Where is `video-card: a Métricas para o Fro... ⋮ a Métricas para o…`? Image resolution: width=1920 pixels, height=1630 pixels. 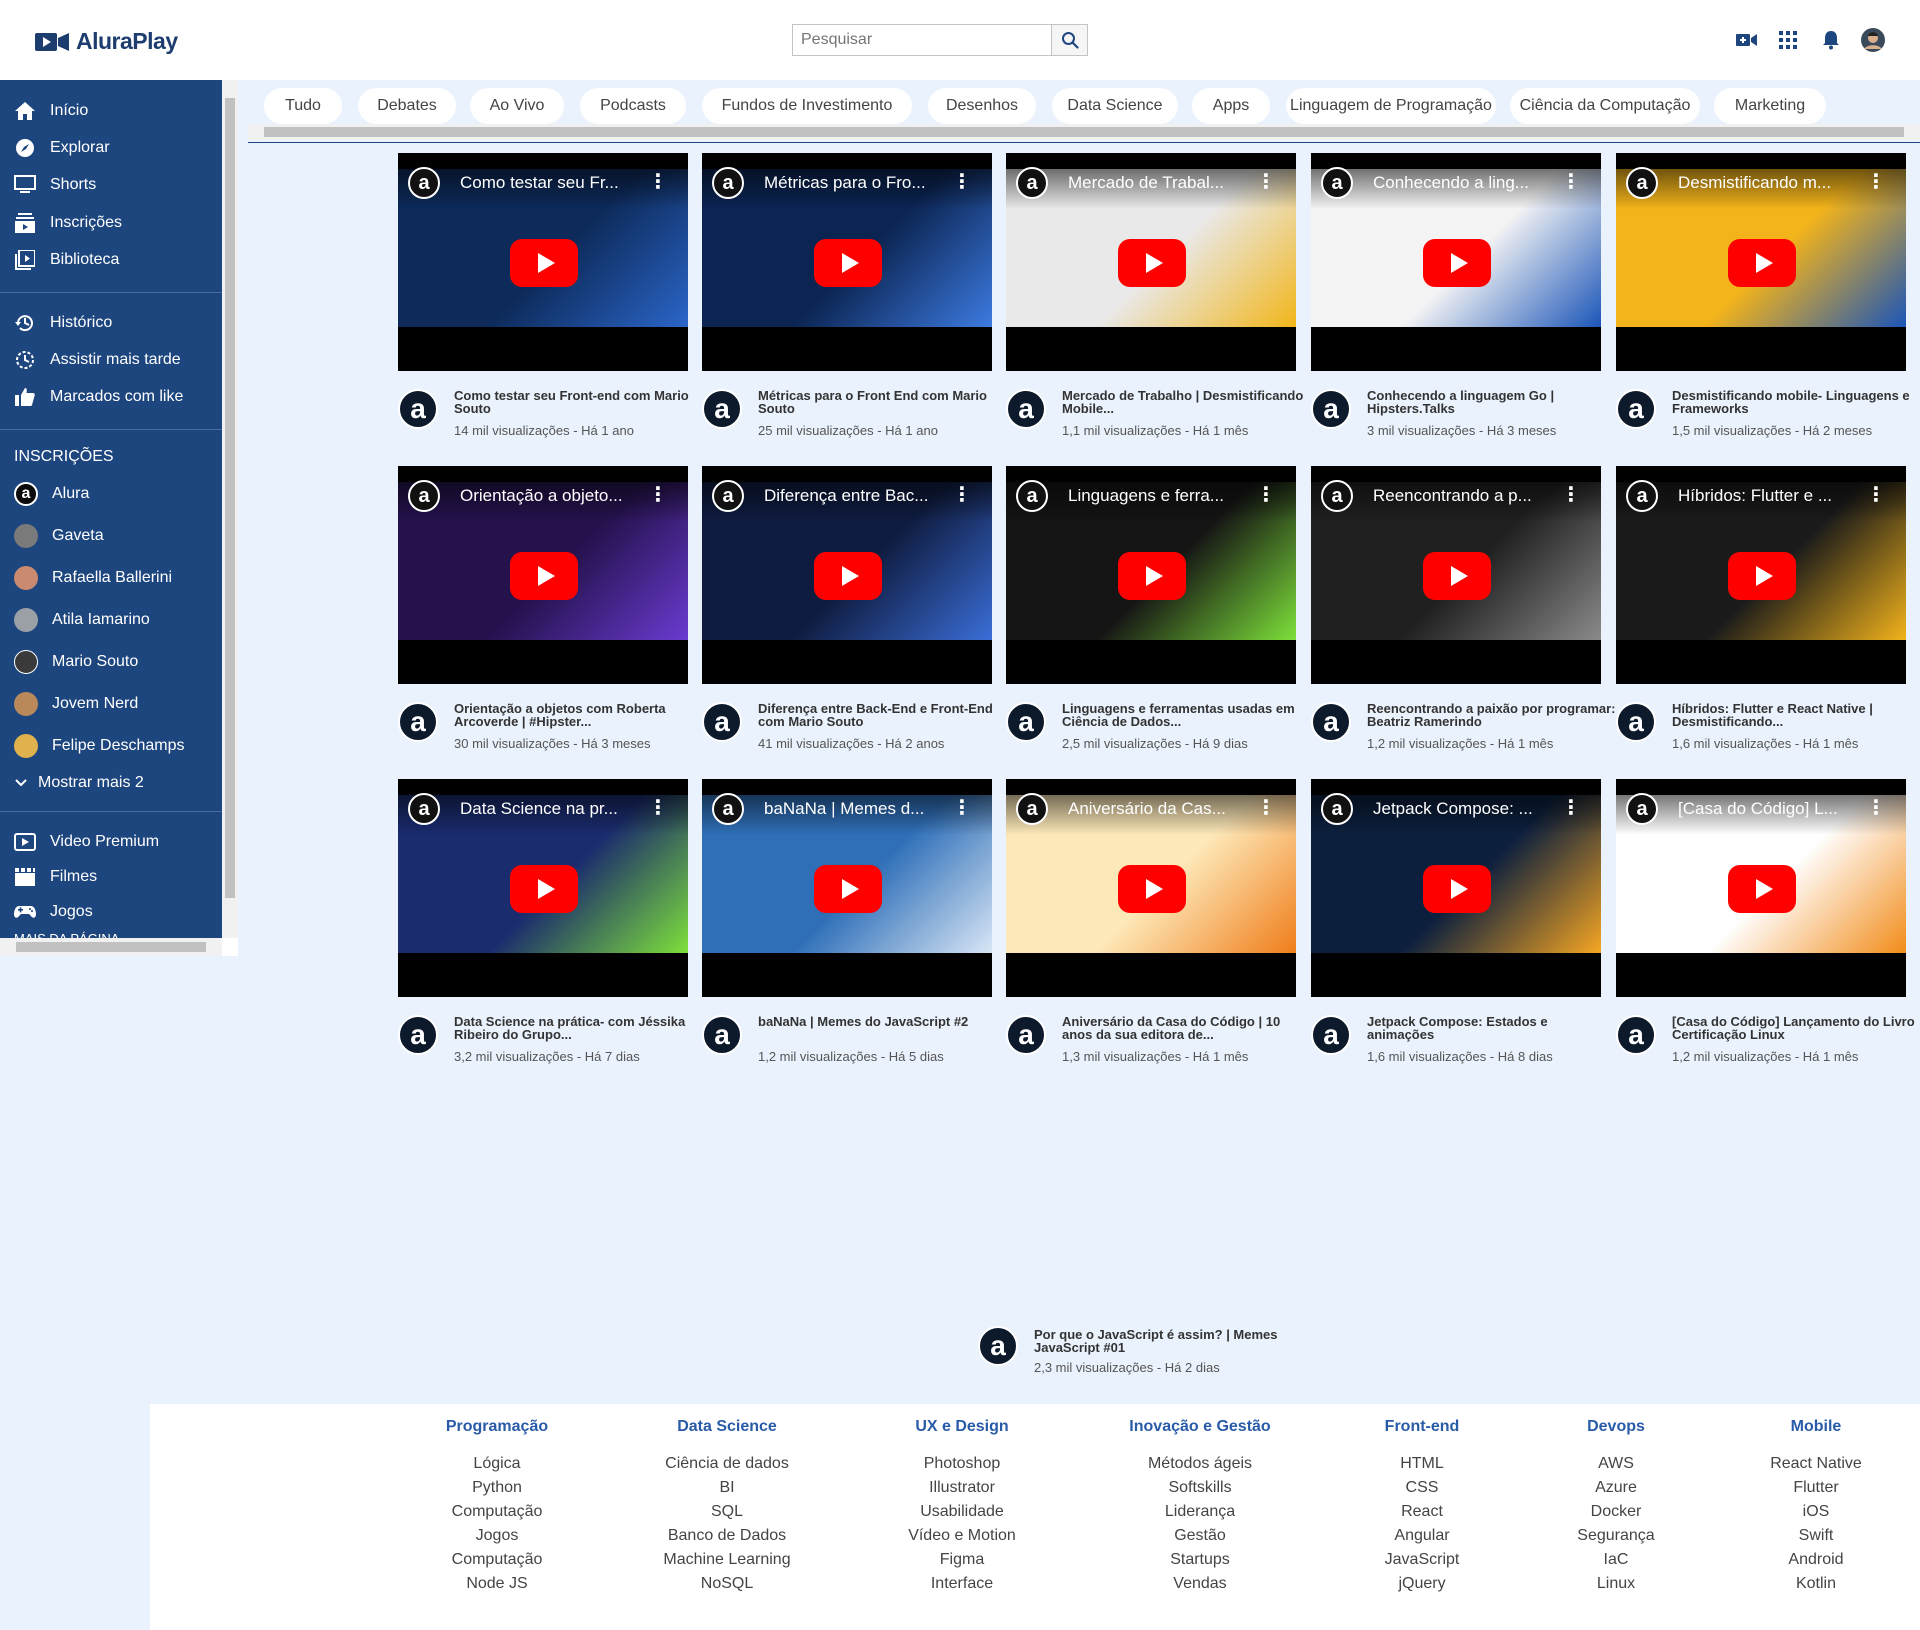 video-card: a Métricas para o Fro... ⋮ a Métricas para o… is located at coordinates (854, 303).